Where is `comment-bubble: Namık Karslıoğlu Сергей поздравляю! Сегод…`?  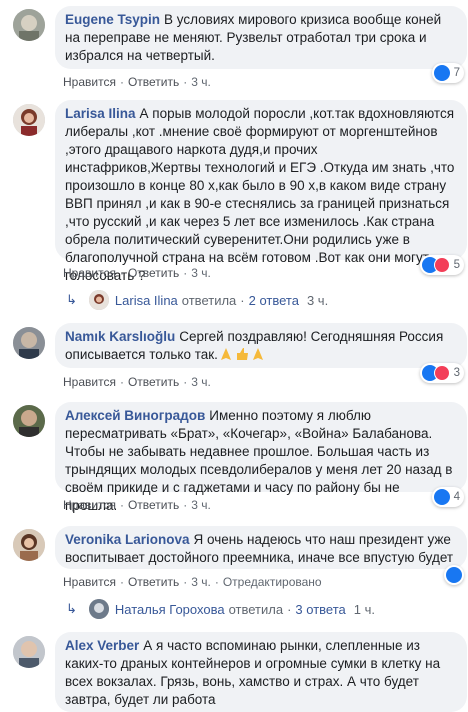 comment-bubble: Namık Karslıoğlu Сергей поздравляю! Сегод… is located at coordinates (261, 345).